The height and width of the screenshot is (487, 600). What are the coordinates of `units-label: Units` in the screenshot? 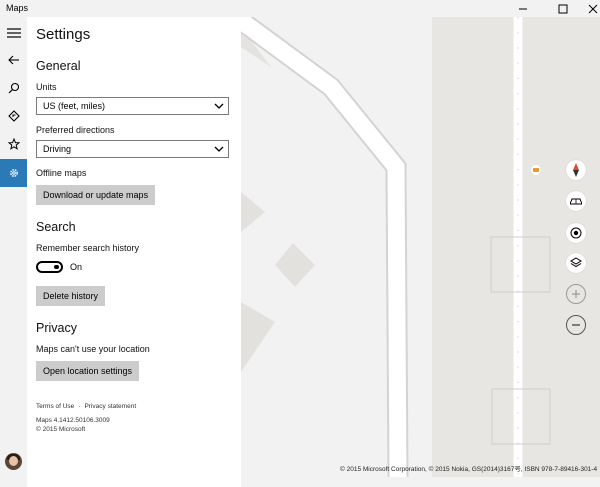 It's located at (46, 87).